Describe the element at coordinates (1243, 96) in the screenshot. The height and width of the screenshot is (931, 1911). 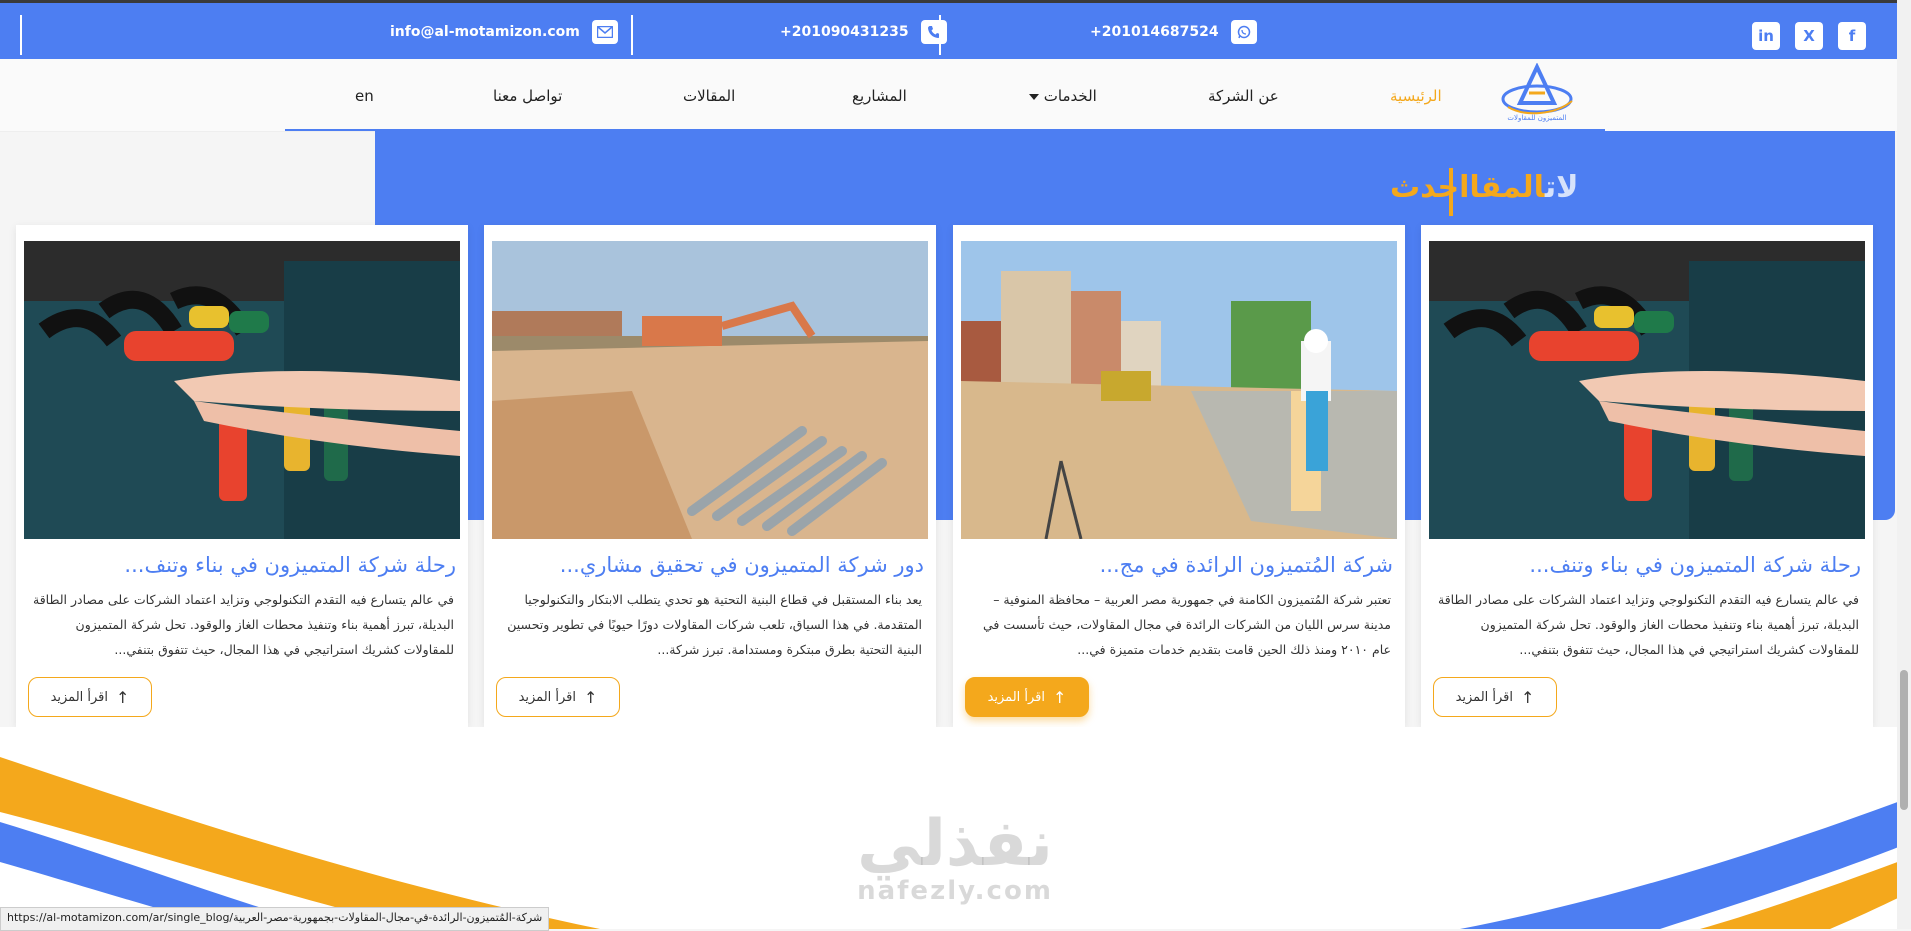
I see `nav-about: عن الشركة` at that location.